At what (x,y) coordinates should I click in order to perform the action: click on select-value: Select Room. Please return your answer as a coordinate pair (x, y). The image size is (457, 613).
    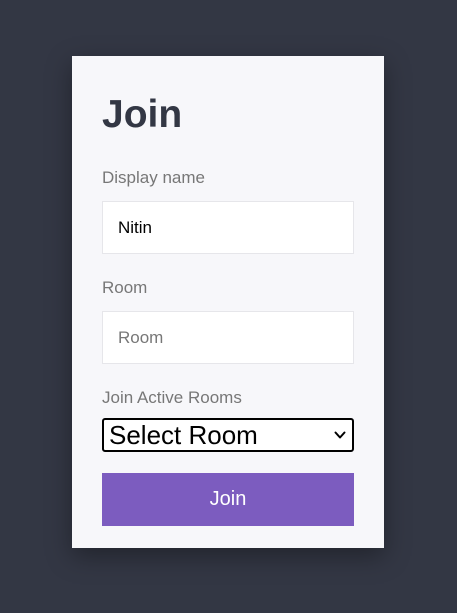
    Looking at the image, I should click on (183, 435).